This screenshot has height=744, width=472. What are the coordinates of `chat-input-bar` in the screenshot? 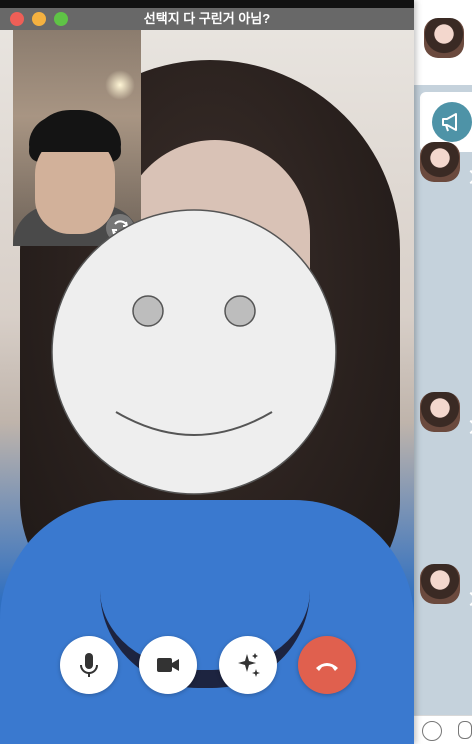 It's located at (442, 729).